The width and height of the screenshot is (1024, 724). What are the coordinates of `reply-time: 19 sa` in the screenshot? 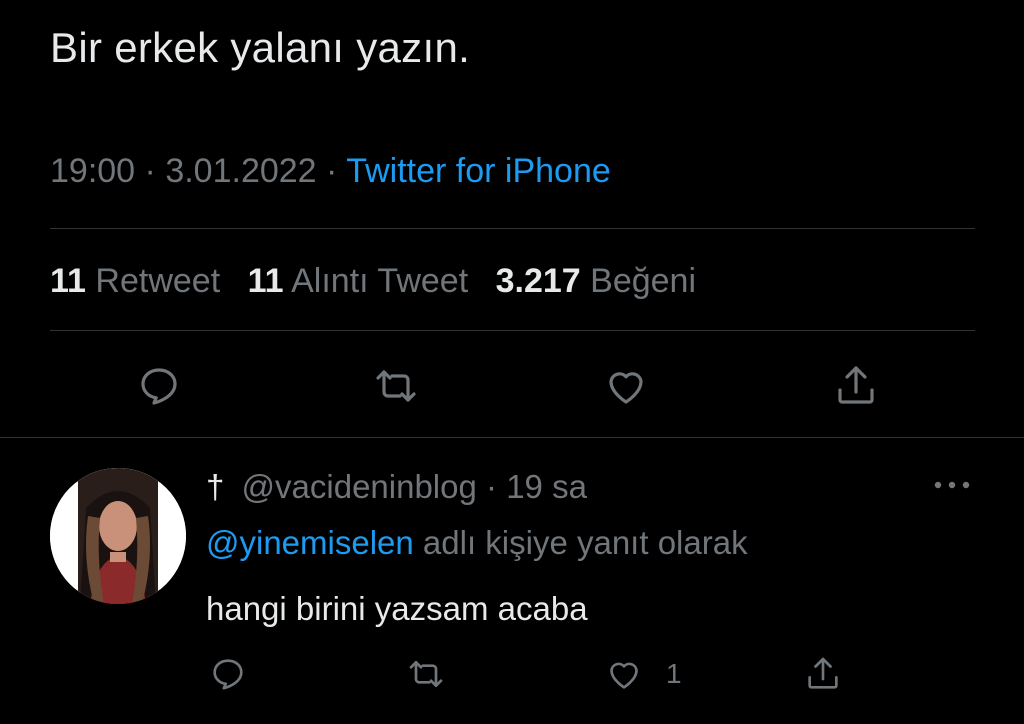 It's located at (546, 486).